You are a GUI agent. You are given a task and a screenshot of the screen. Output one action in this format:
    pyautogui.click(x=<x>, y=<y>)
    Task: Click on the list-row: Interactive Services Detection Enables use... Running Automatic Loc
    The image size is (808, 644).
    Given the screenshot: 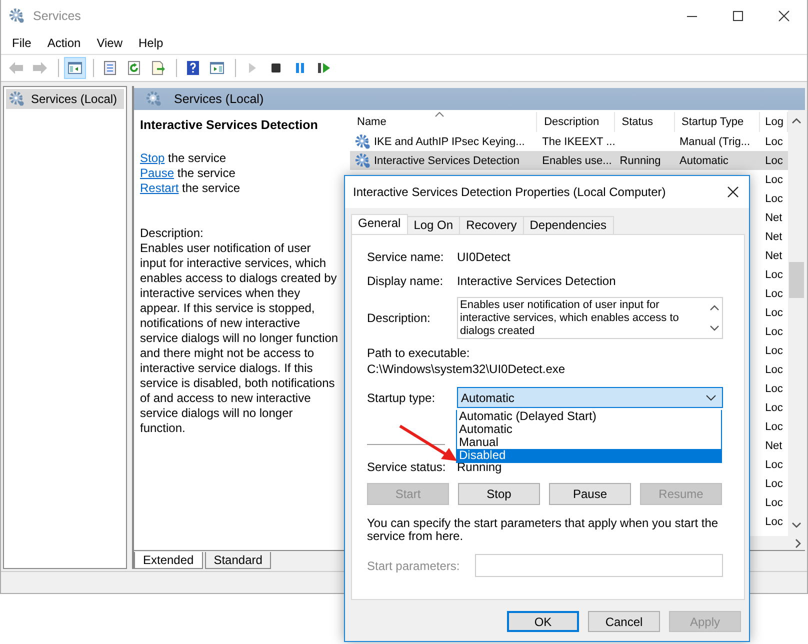 What is the action you would take?
    pyautogui.click(x=569, y=160)
    